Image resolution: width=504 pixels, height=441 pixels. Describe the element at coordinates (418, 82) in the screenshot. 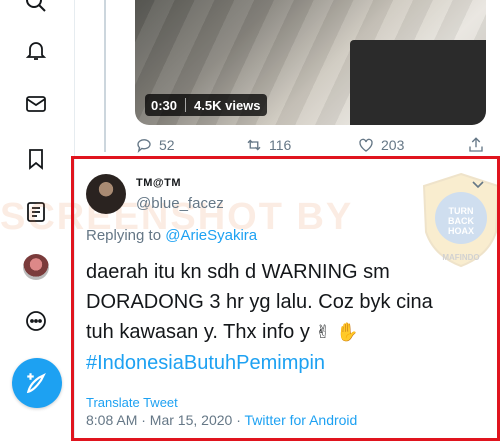

I see `video-frame-shadow` at that location.